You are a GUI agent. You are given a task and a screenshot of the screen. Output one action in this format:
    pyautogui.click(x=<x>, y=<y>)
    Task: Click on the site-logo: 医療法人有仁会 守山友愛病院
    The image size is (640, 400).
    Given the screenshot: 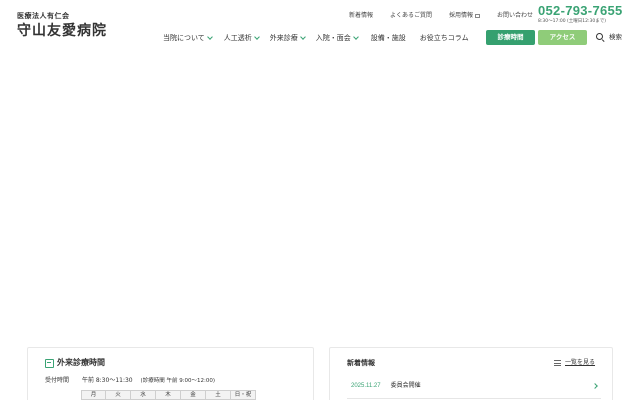 What is the action you would take?
    pyautogui.click(x=62, y=26)
    